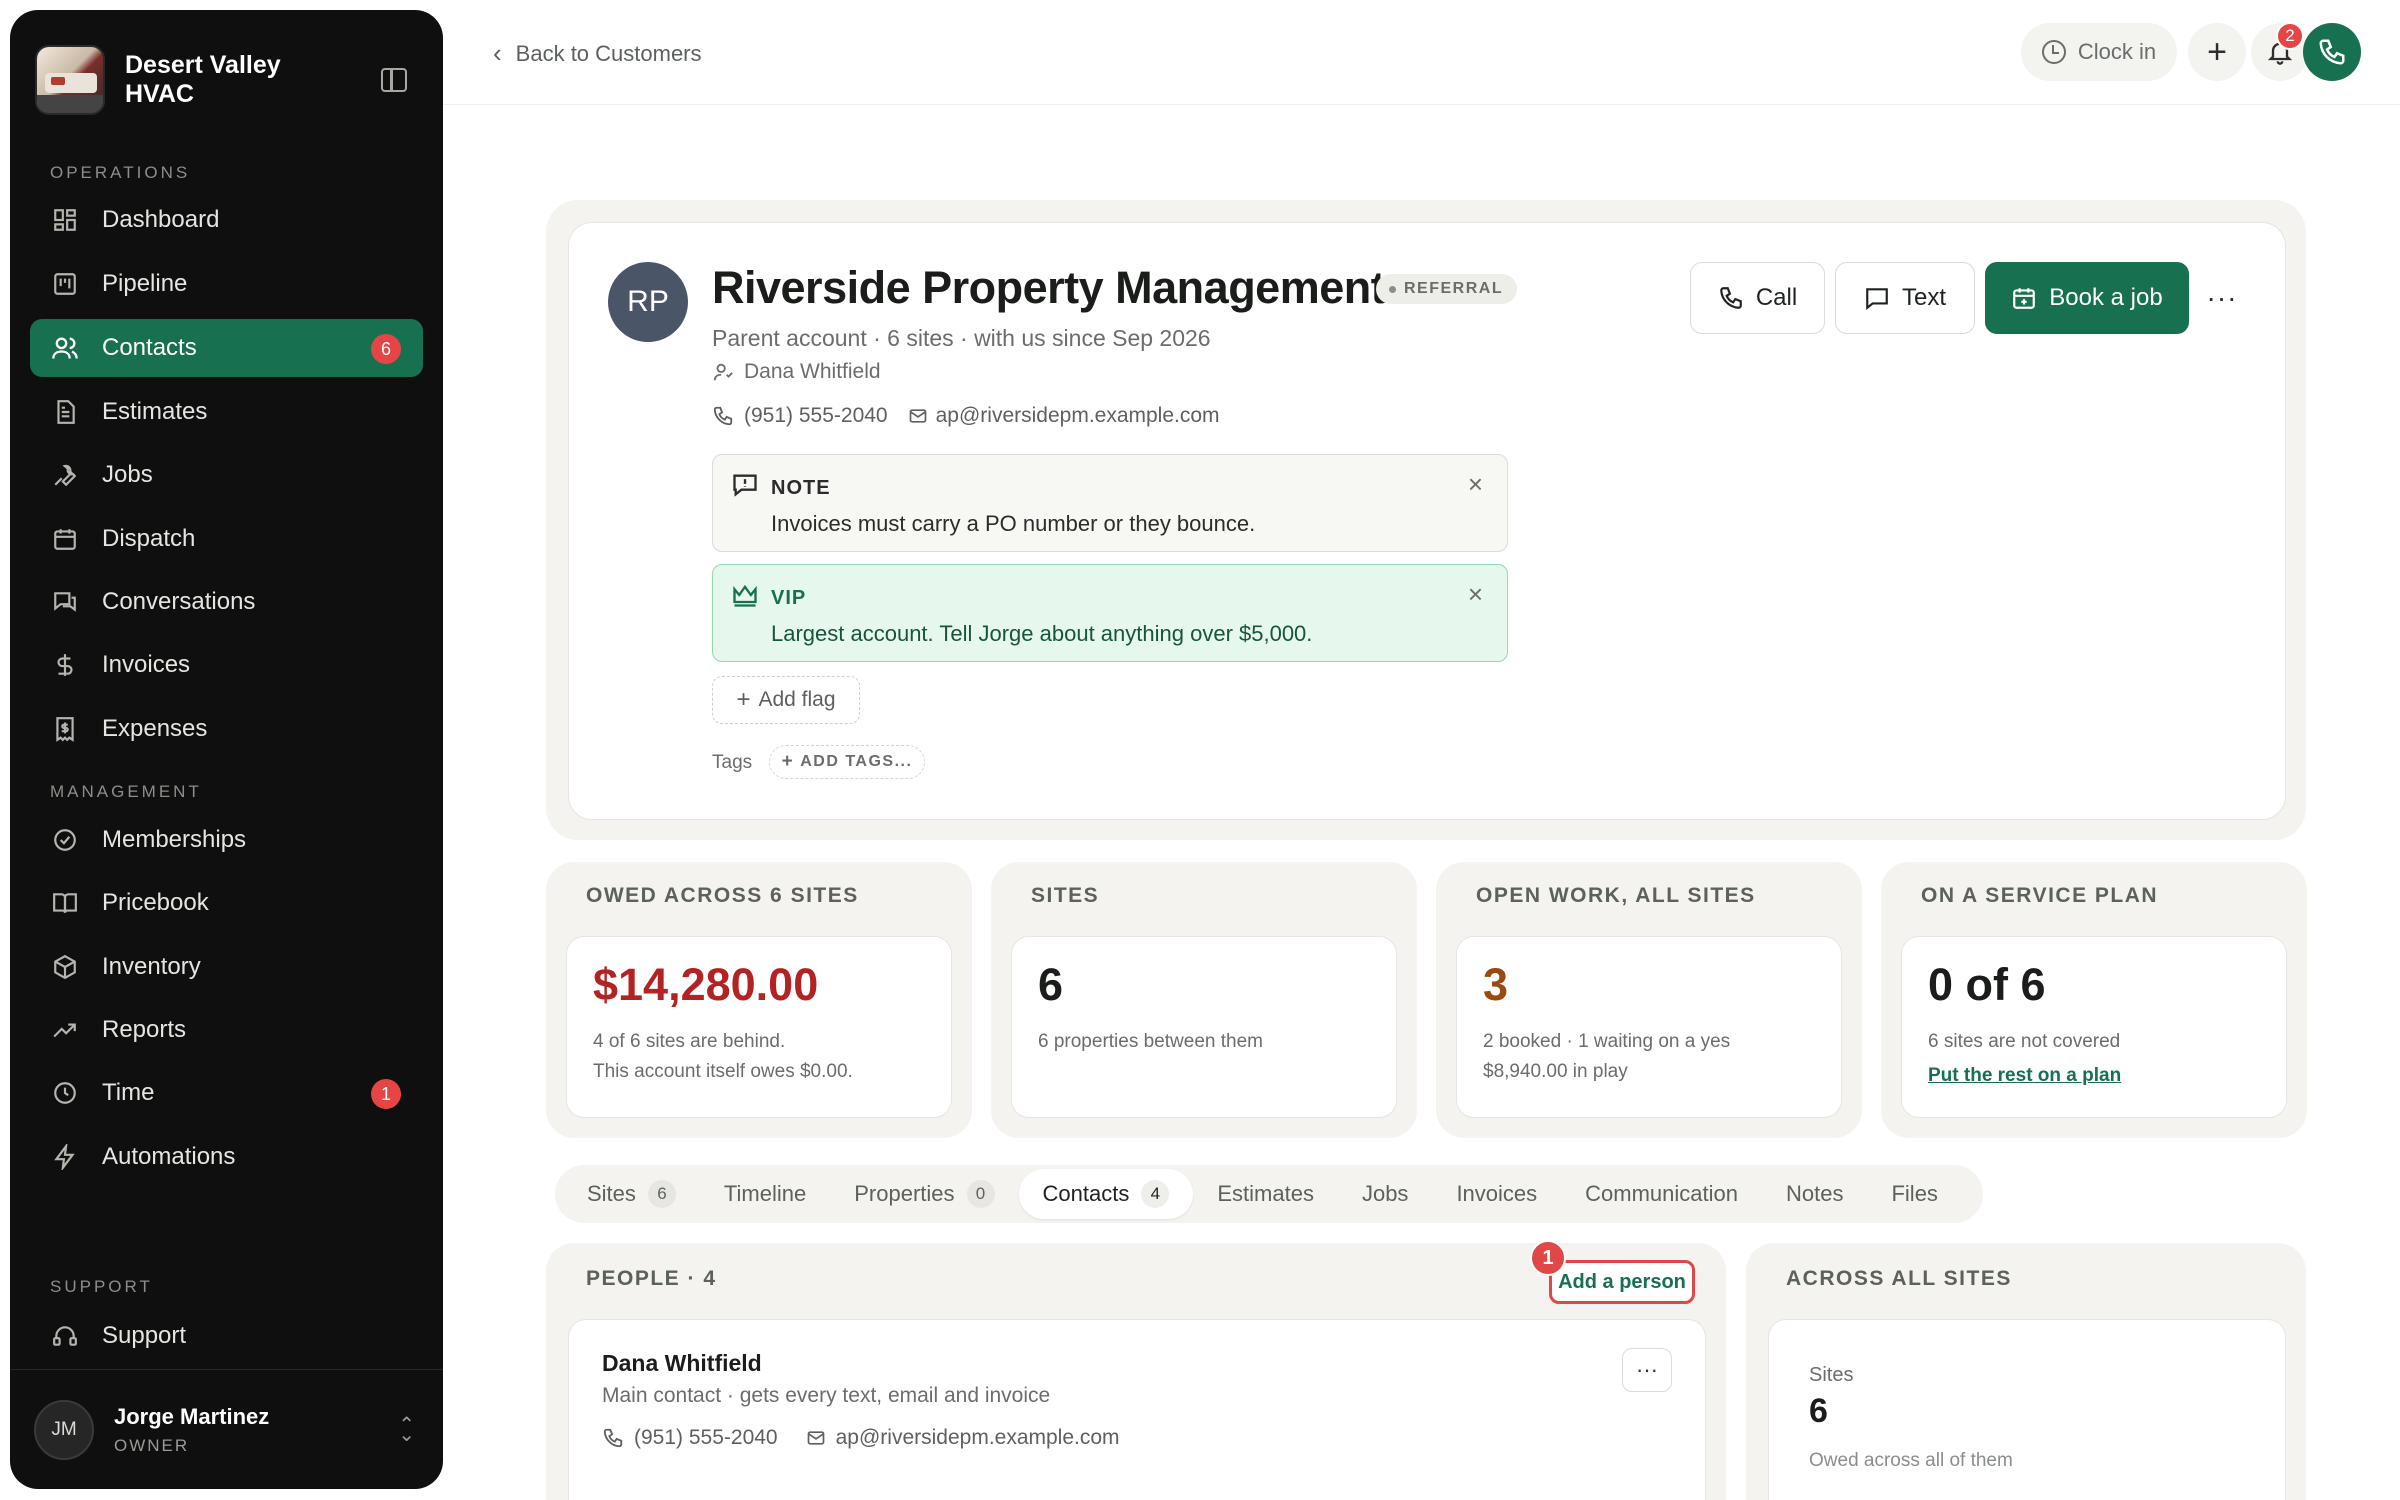 The image size is (2400, 1500). I want to click on customer-email: ap@riversidepm.example.com, so click(1078, 416).